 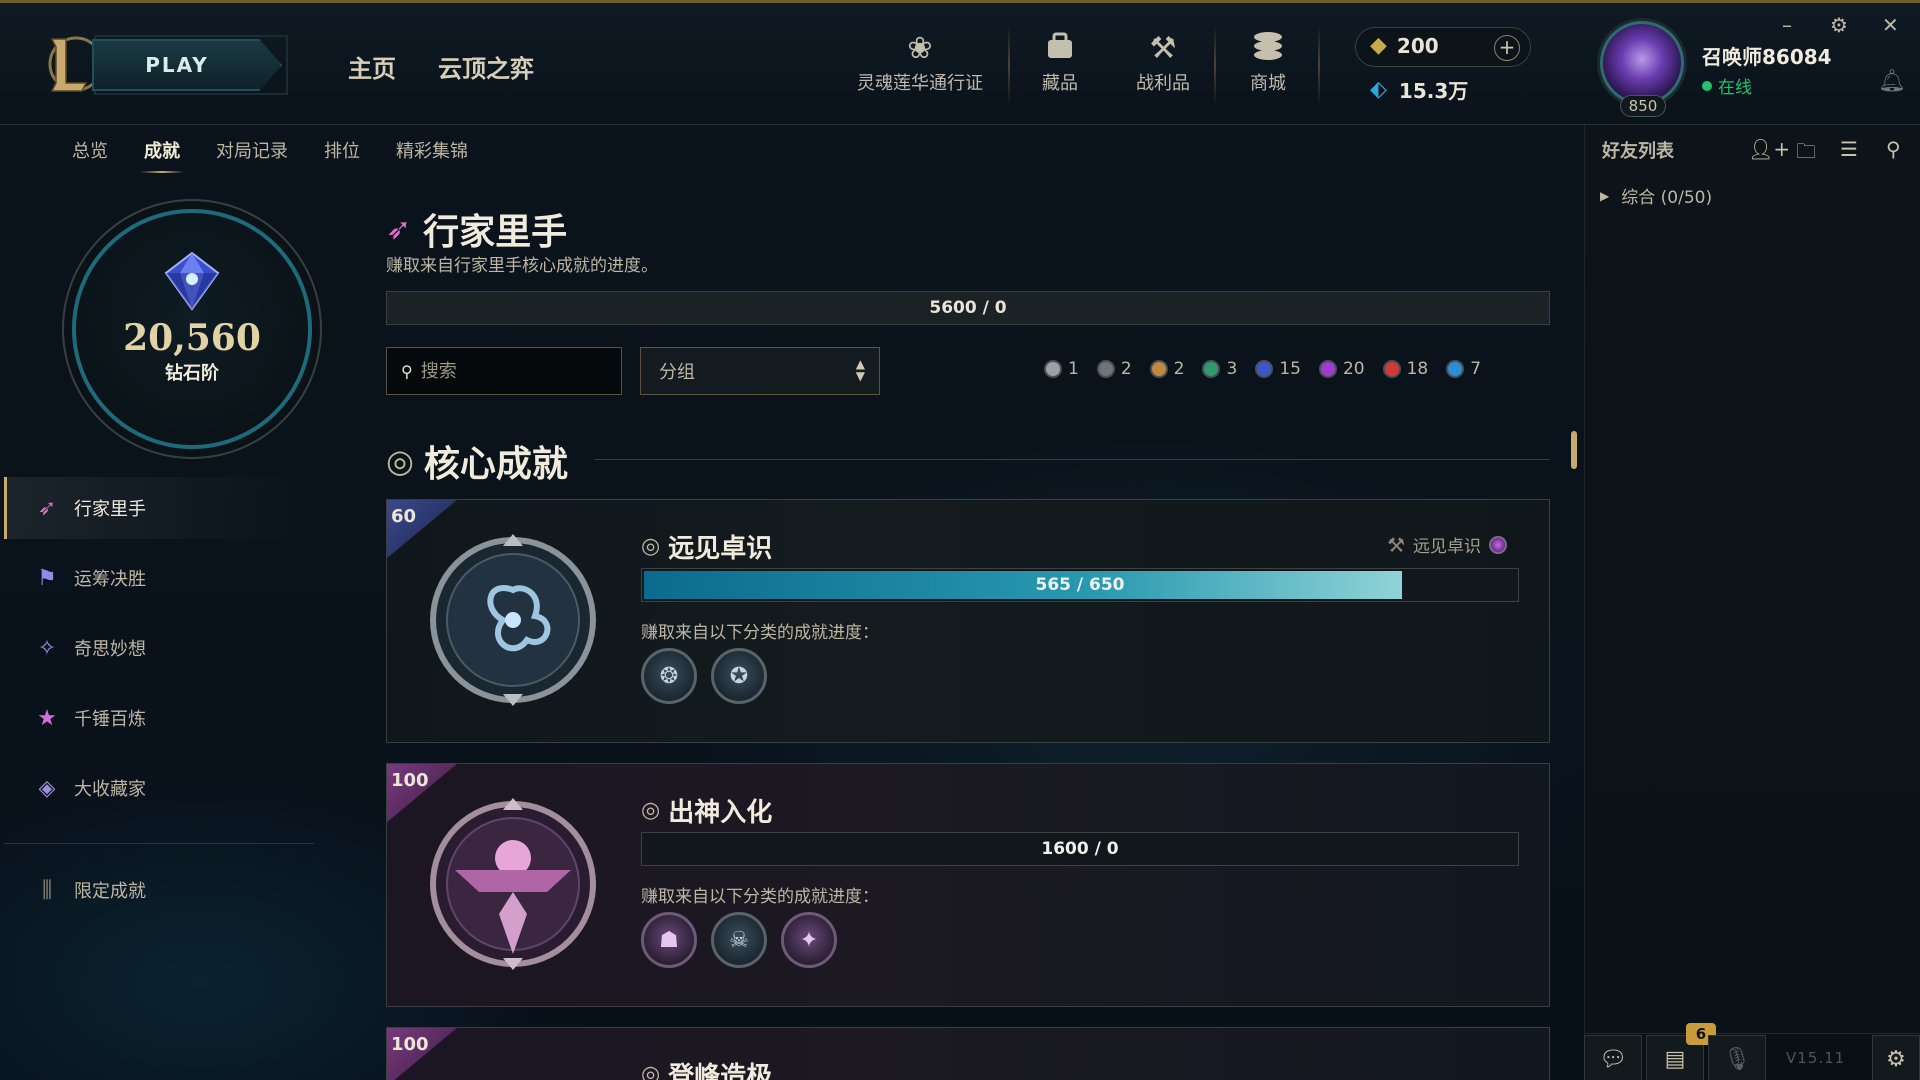 I want to click on tab-ranked: 排位, so click(x=342, y=150).